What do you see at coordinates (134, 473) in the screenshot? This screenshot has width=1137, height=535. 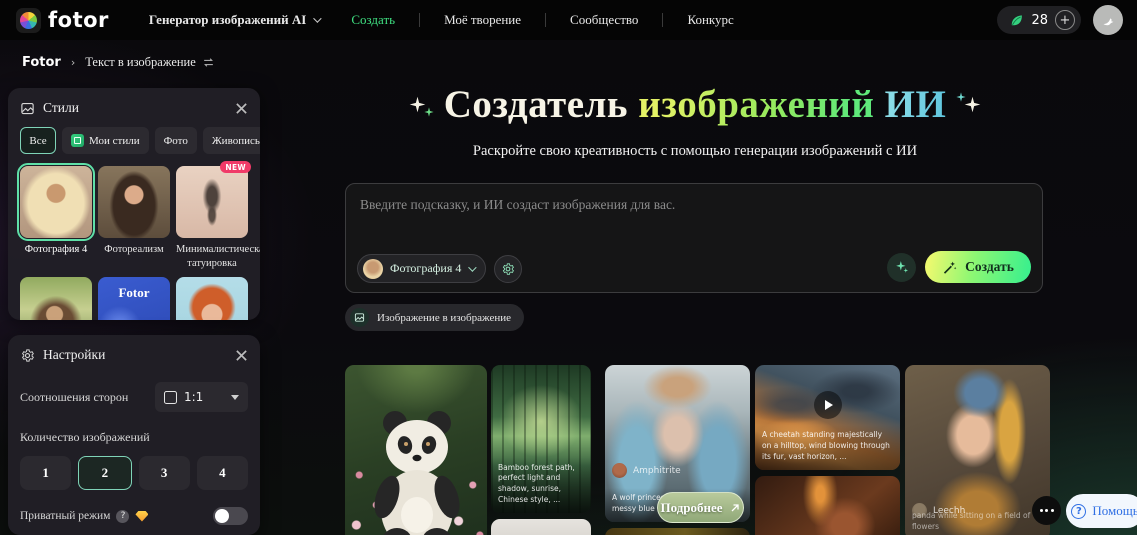 I see `image-count-selector: 1 2 3 4` at bounding box center [134, 473].